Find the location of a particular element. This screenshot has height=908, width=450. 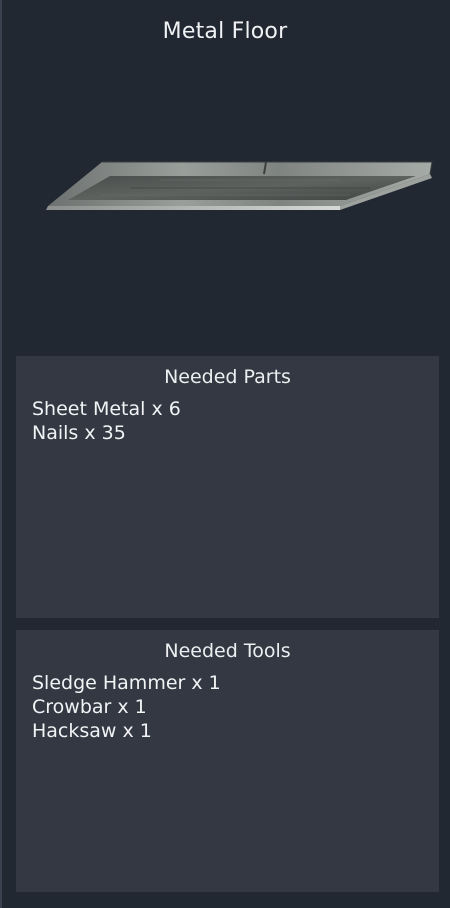

needed-part-item: Sheet Metal x 6 is located at coordinates (106, 409).